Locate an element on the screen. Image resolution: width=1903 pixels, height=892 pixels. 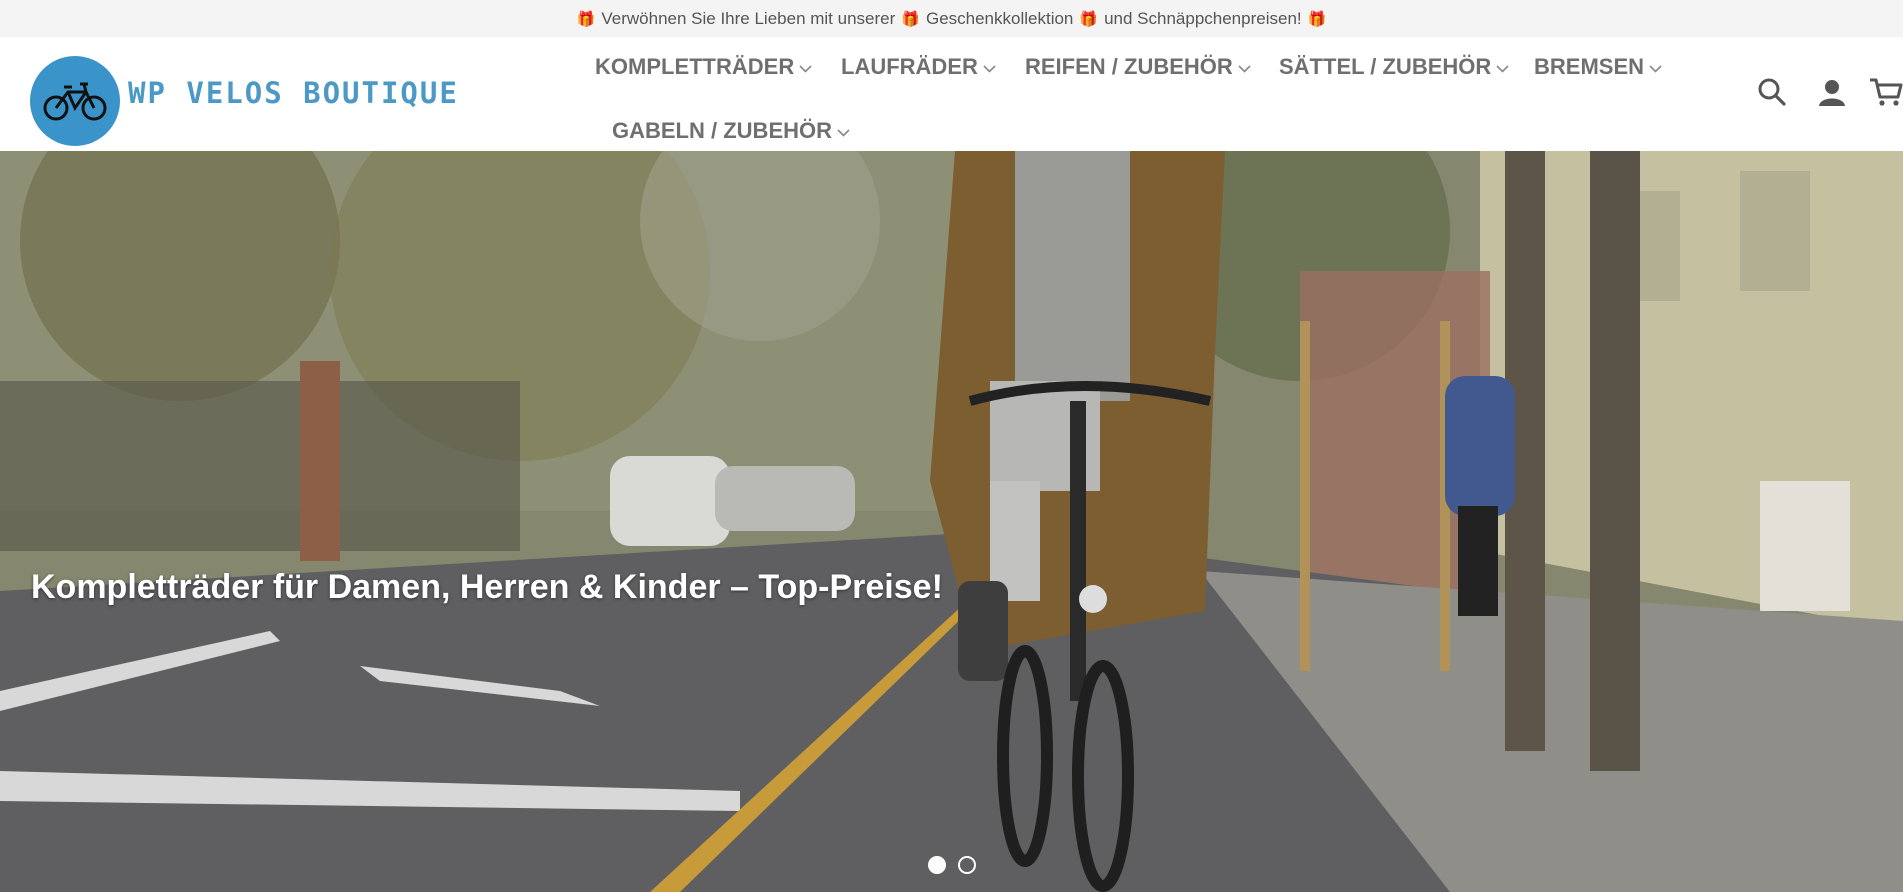
slider-pagination is located at coordinates (952, 865).